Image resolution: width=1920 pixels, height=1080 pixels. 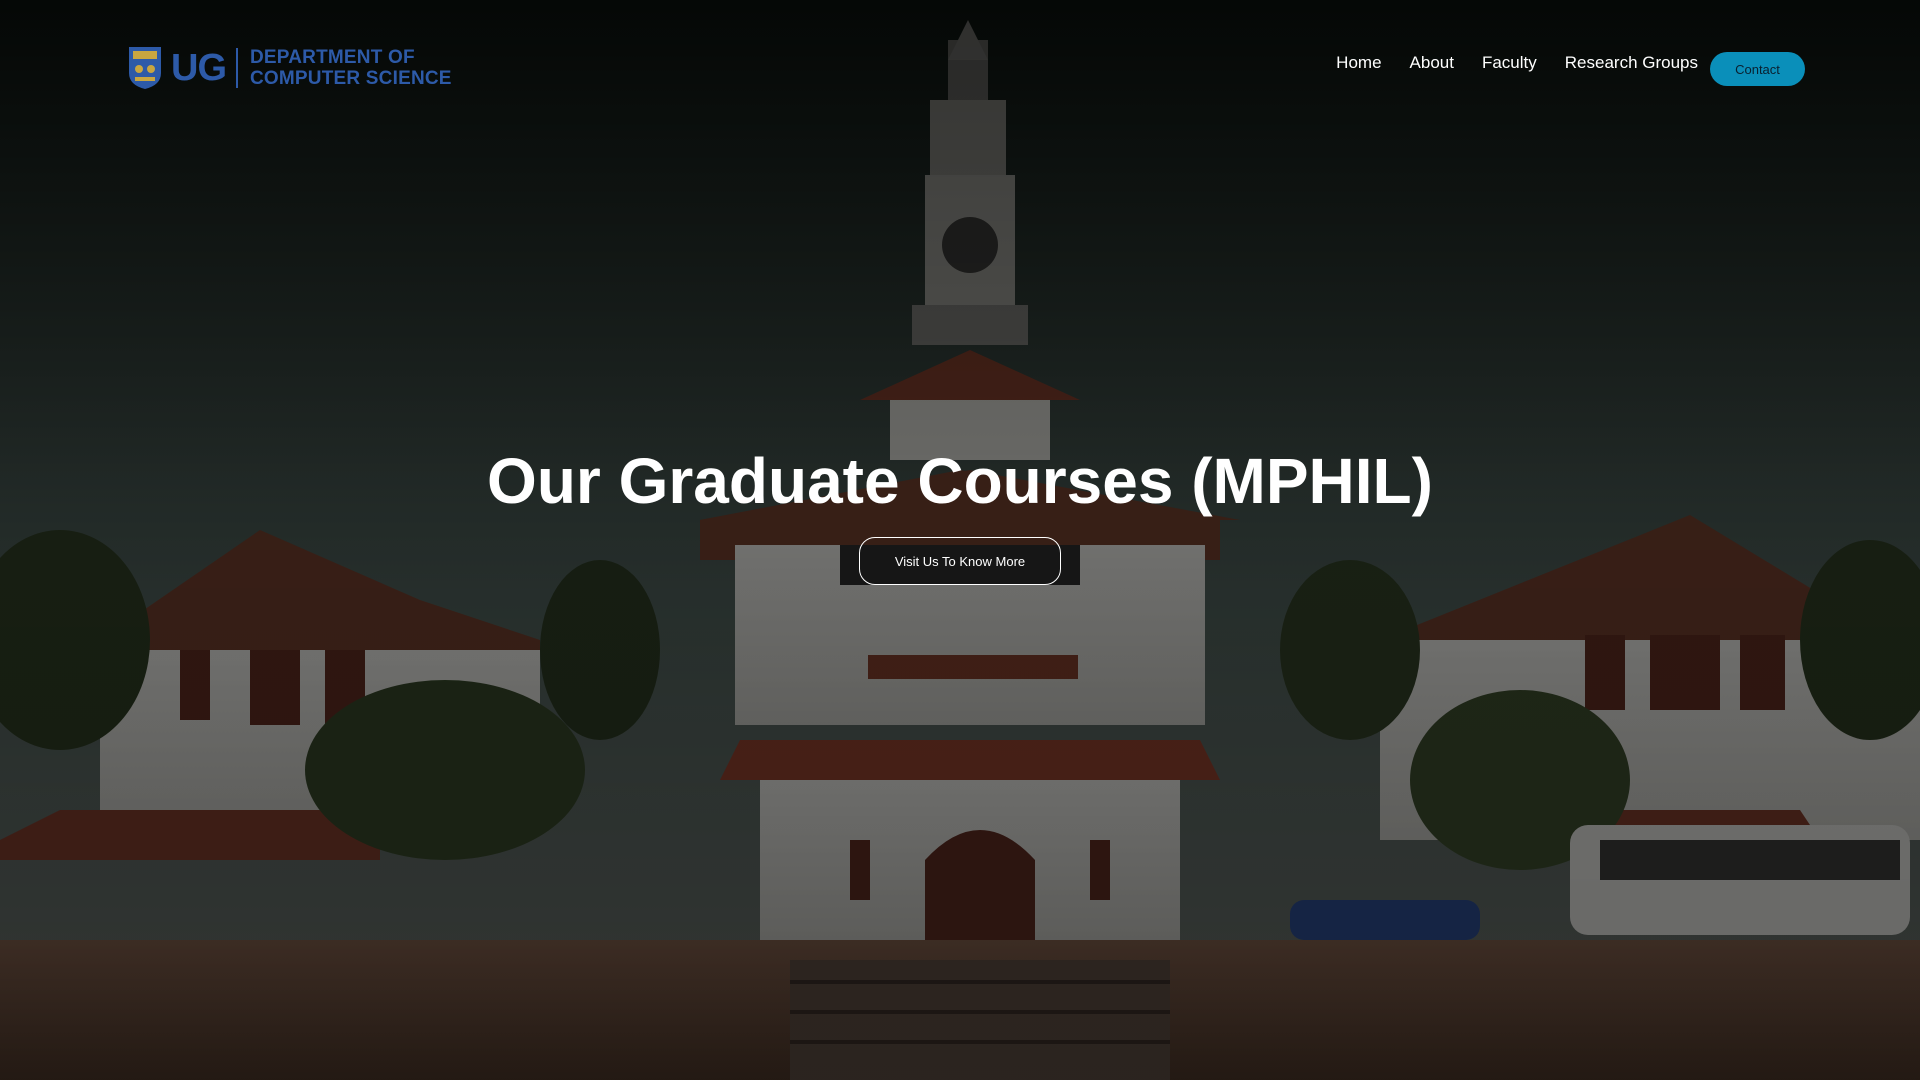 I want to click on nav-research-groups: Research Groups, so click(x=1631, y=63).